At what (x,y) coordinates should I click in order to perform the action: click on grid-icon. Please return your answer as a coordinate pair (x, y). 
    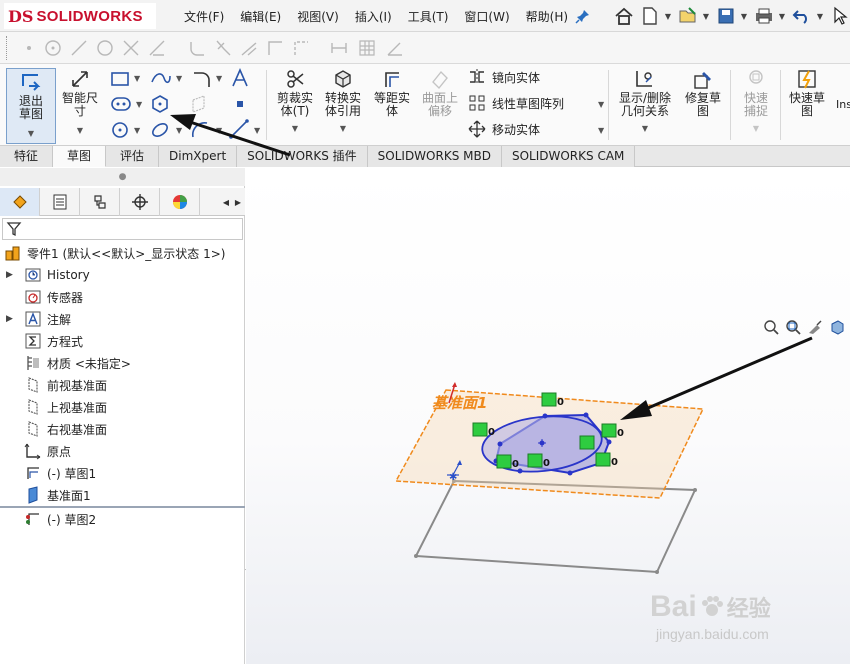
    Looking at the image, I should click on (367, 48).